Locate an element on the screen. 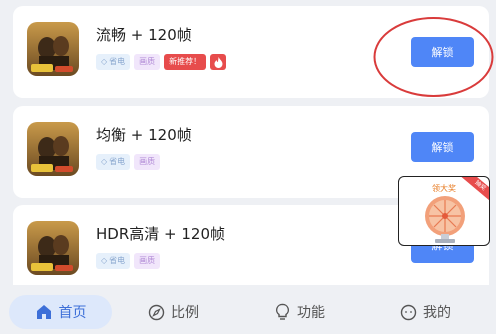 This screenshot has height=334, width=496. nav-function-label: 功能 is located at coordinates (311, 313).